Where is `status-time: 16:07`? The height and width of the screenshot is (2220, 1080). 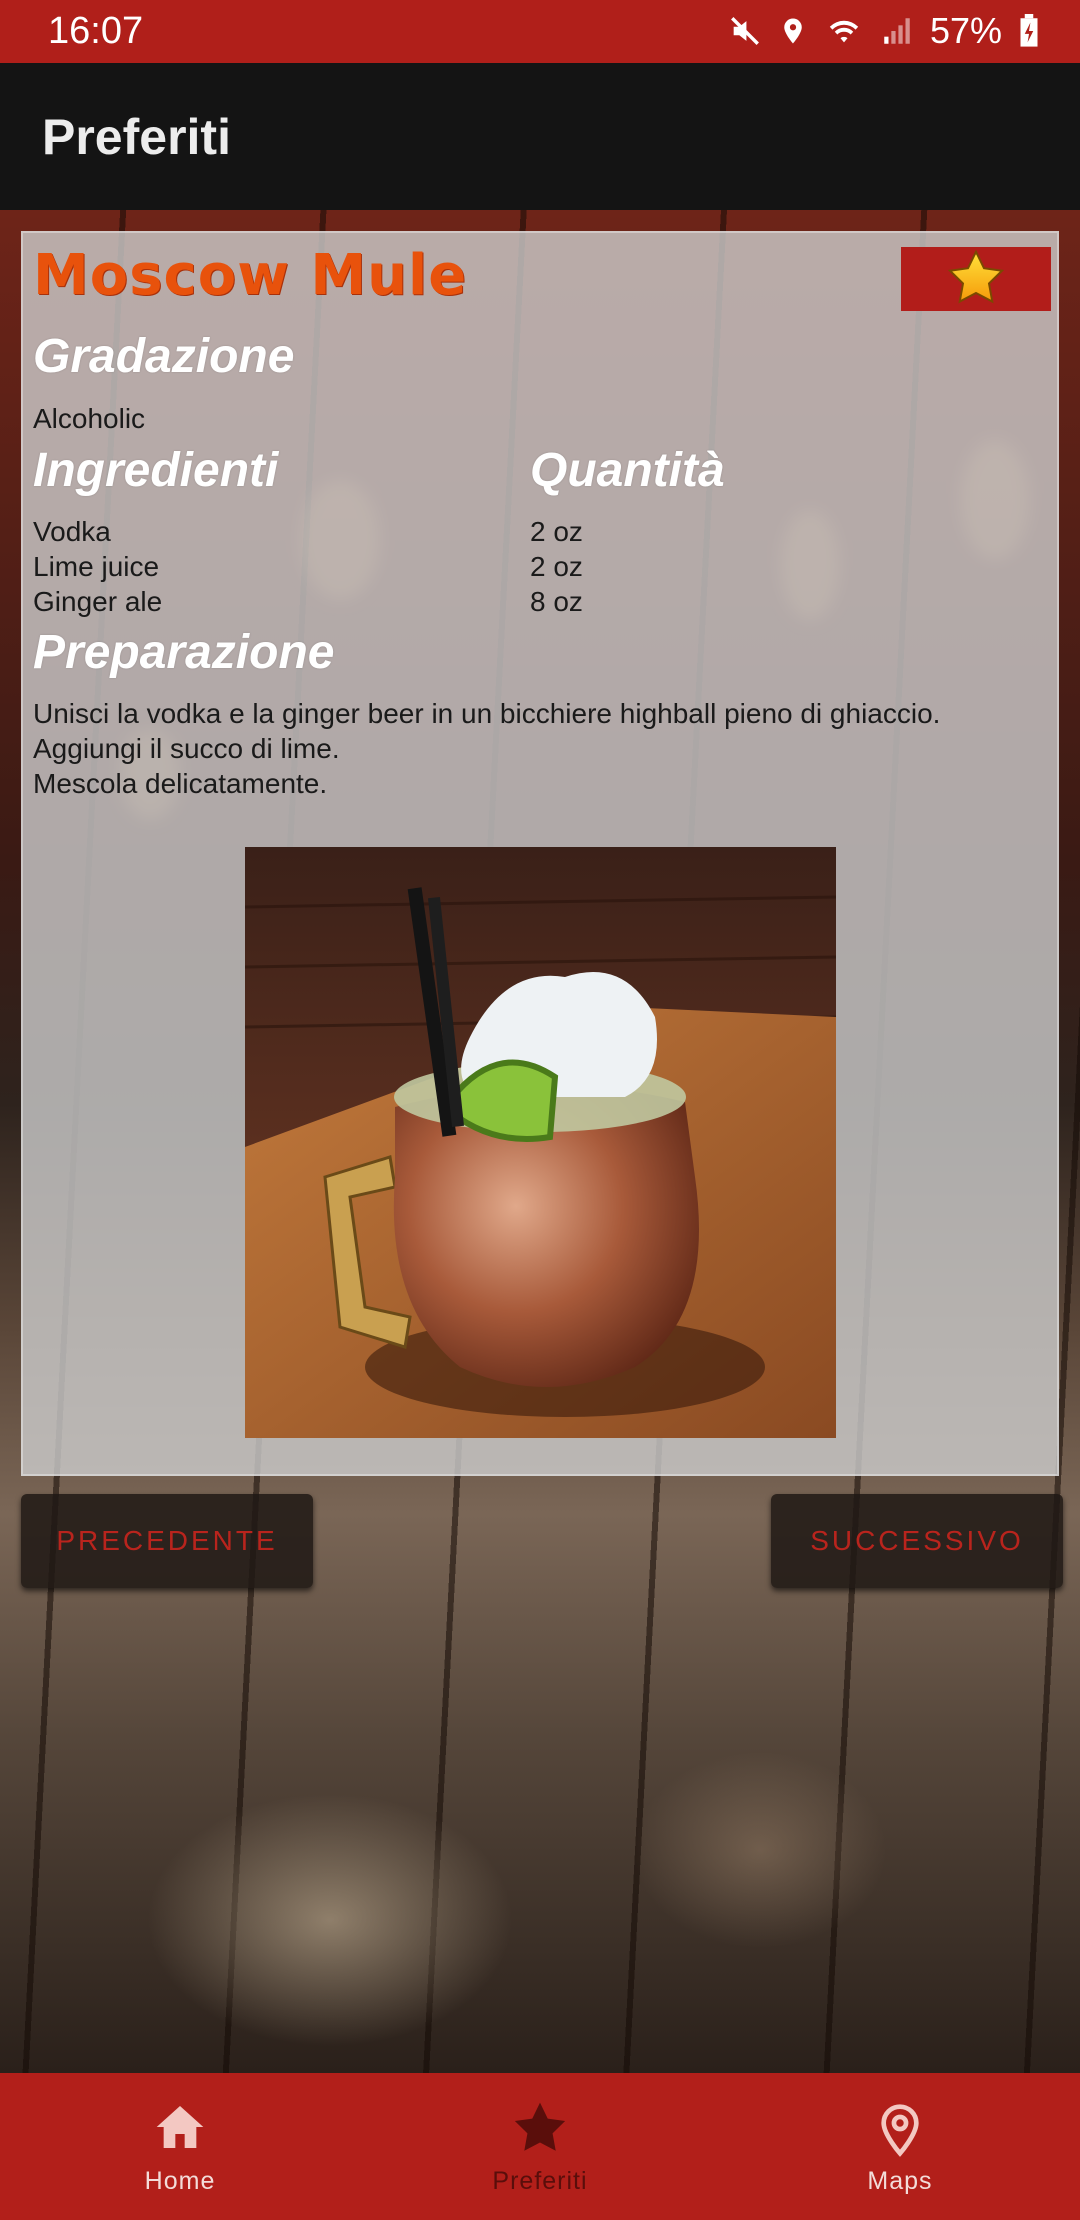 status-time: 16:07 is located at coordinates (96, 31).